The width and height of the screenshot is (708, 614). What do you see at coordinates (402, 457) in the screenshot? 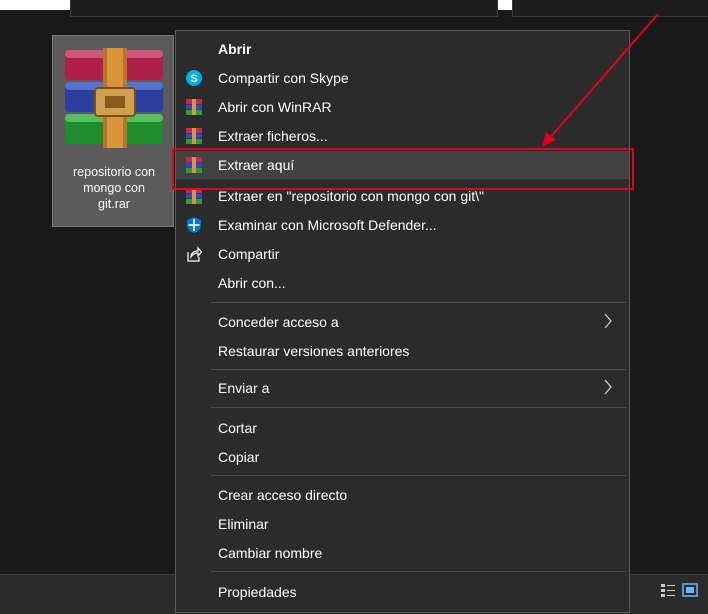
I see `menu-item-copiar: Copiar` at bounding box center [402, 457].